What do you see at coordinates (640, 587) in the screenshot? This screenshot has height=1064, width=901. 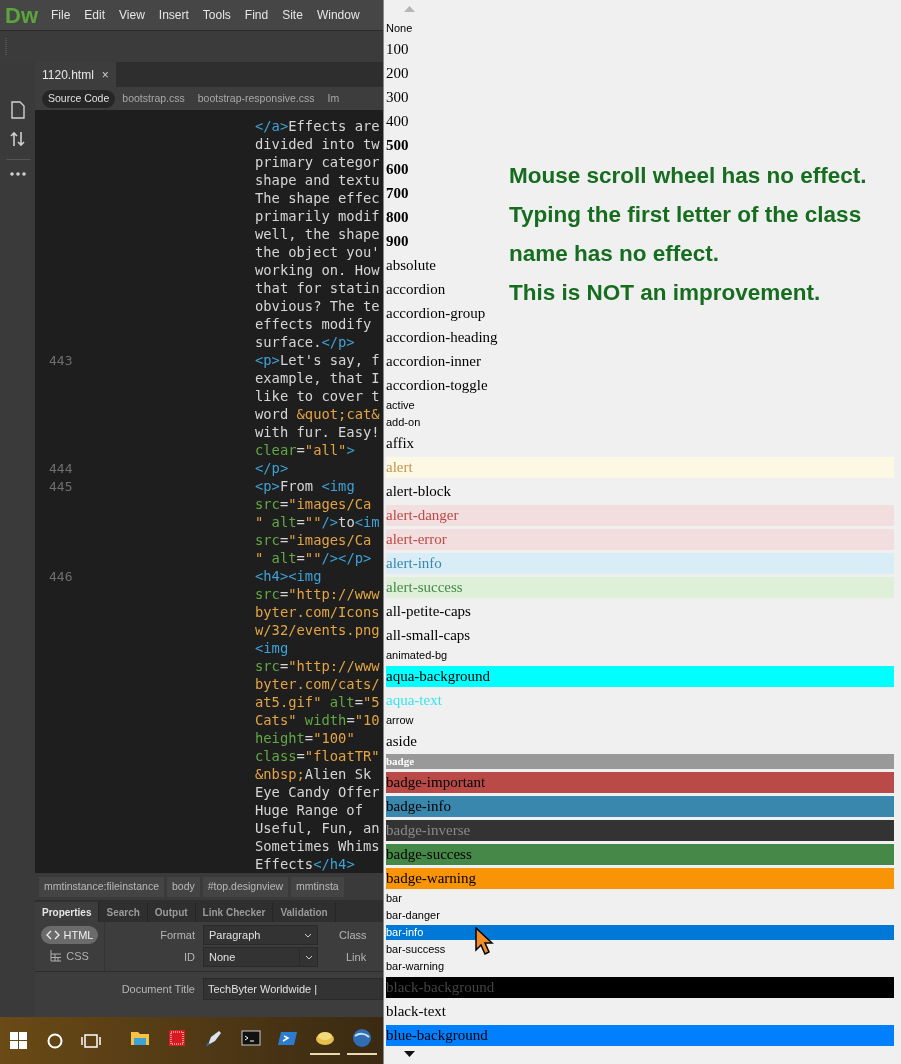 I see `class-option: alert-success` at bounding box center [640, 587].